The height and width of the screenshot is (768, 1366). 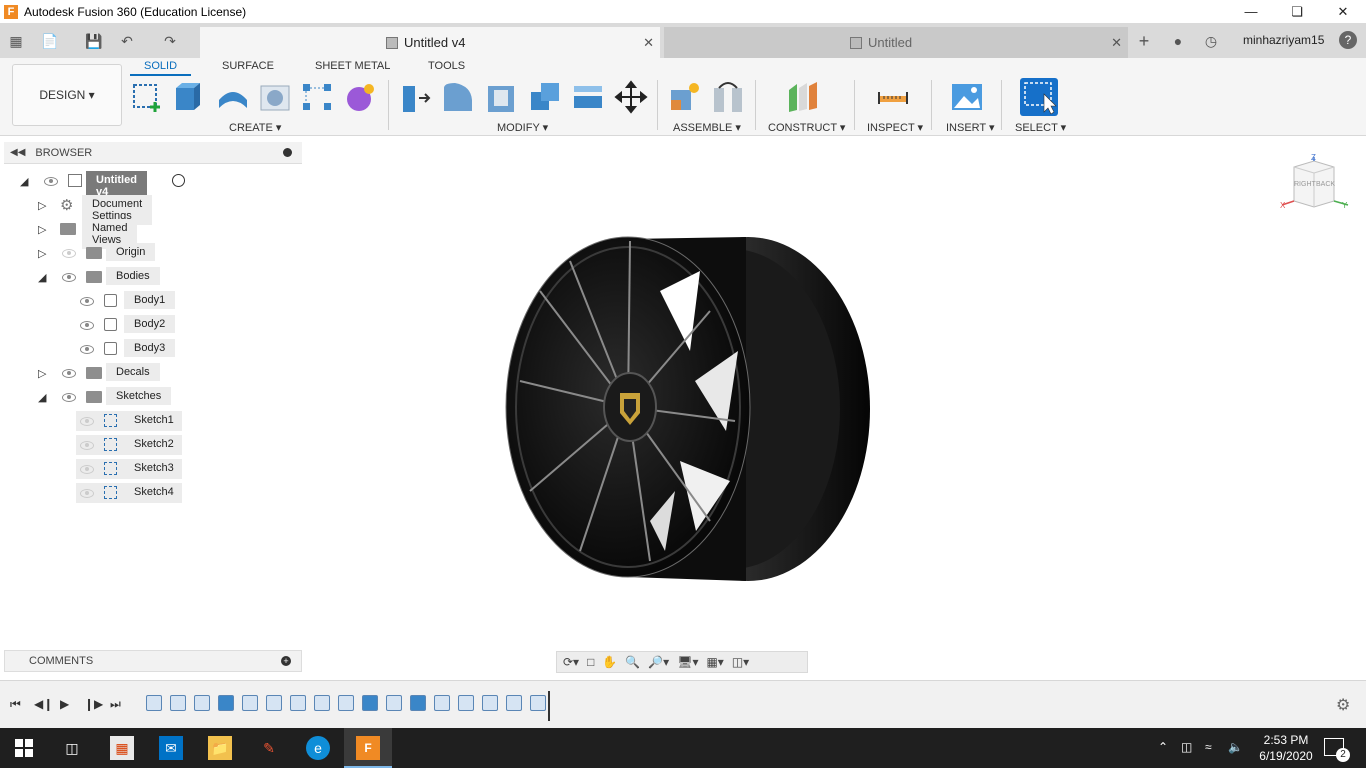 What do you see at coordinates (609, 662) in the screenshot?
I see `pan-hand-icon: ✋` at bounding box center [609, 662].